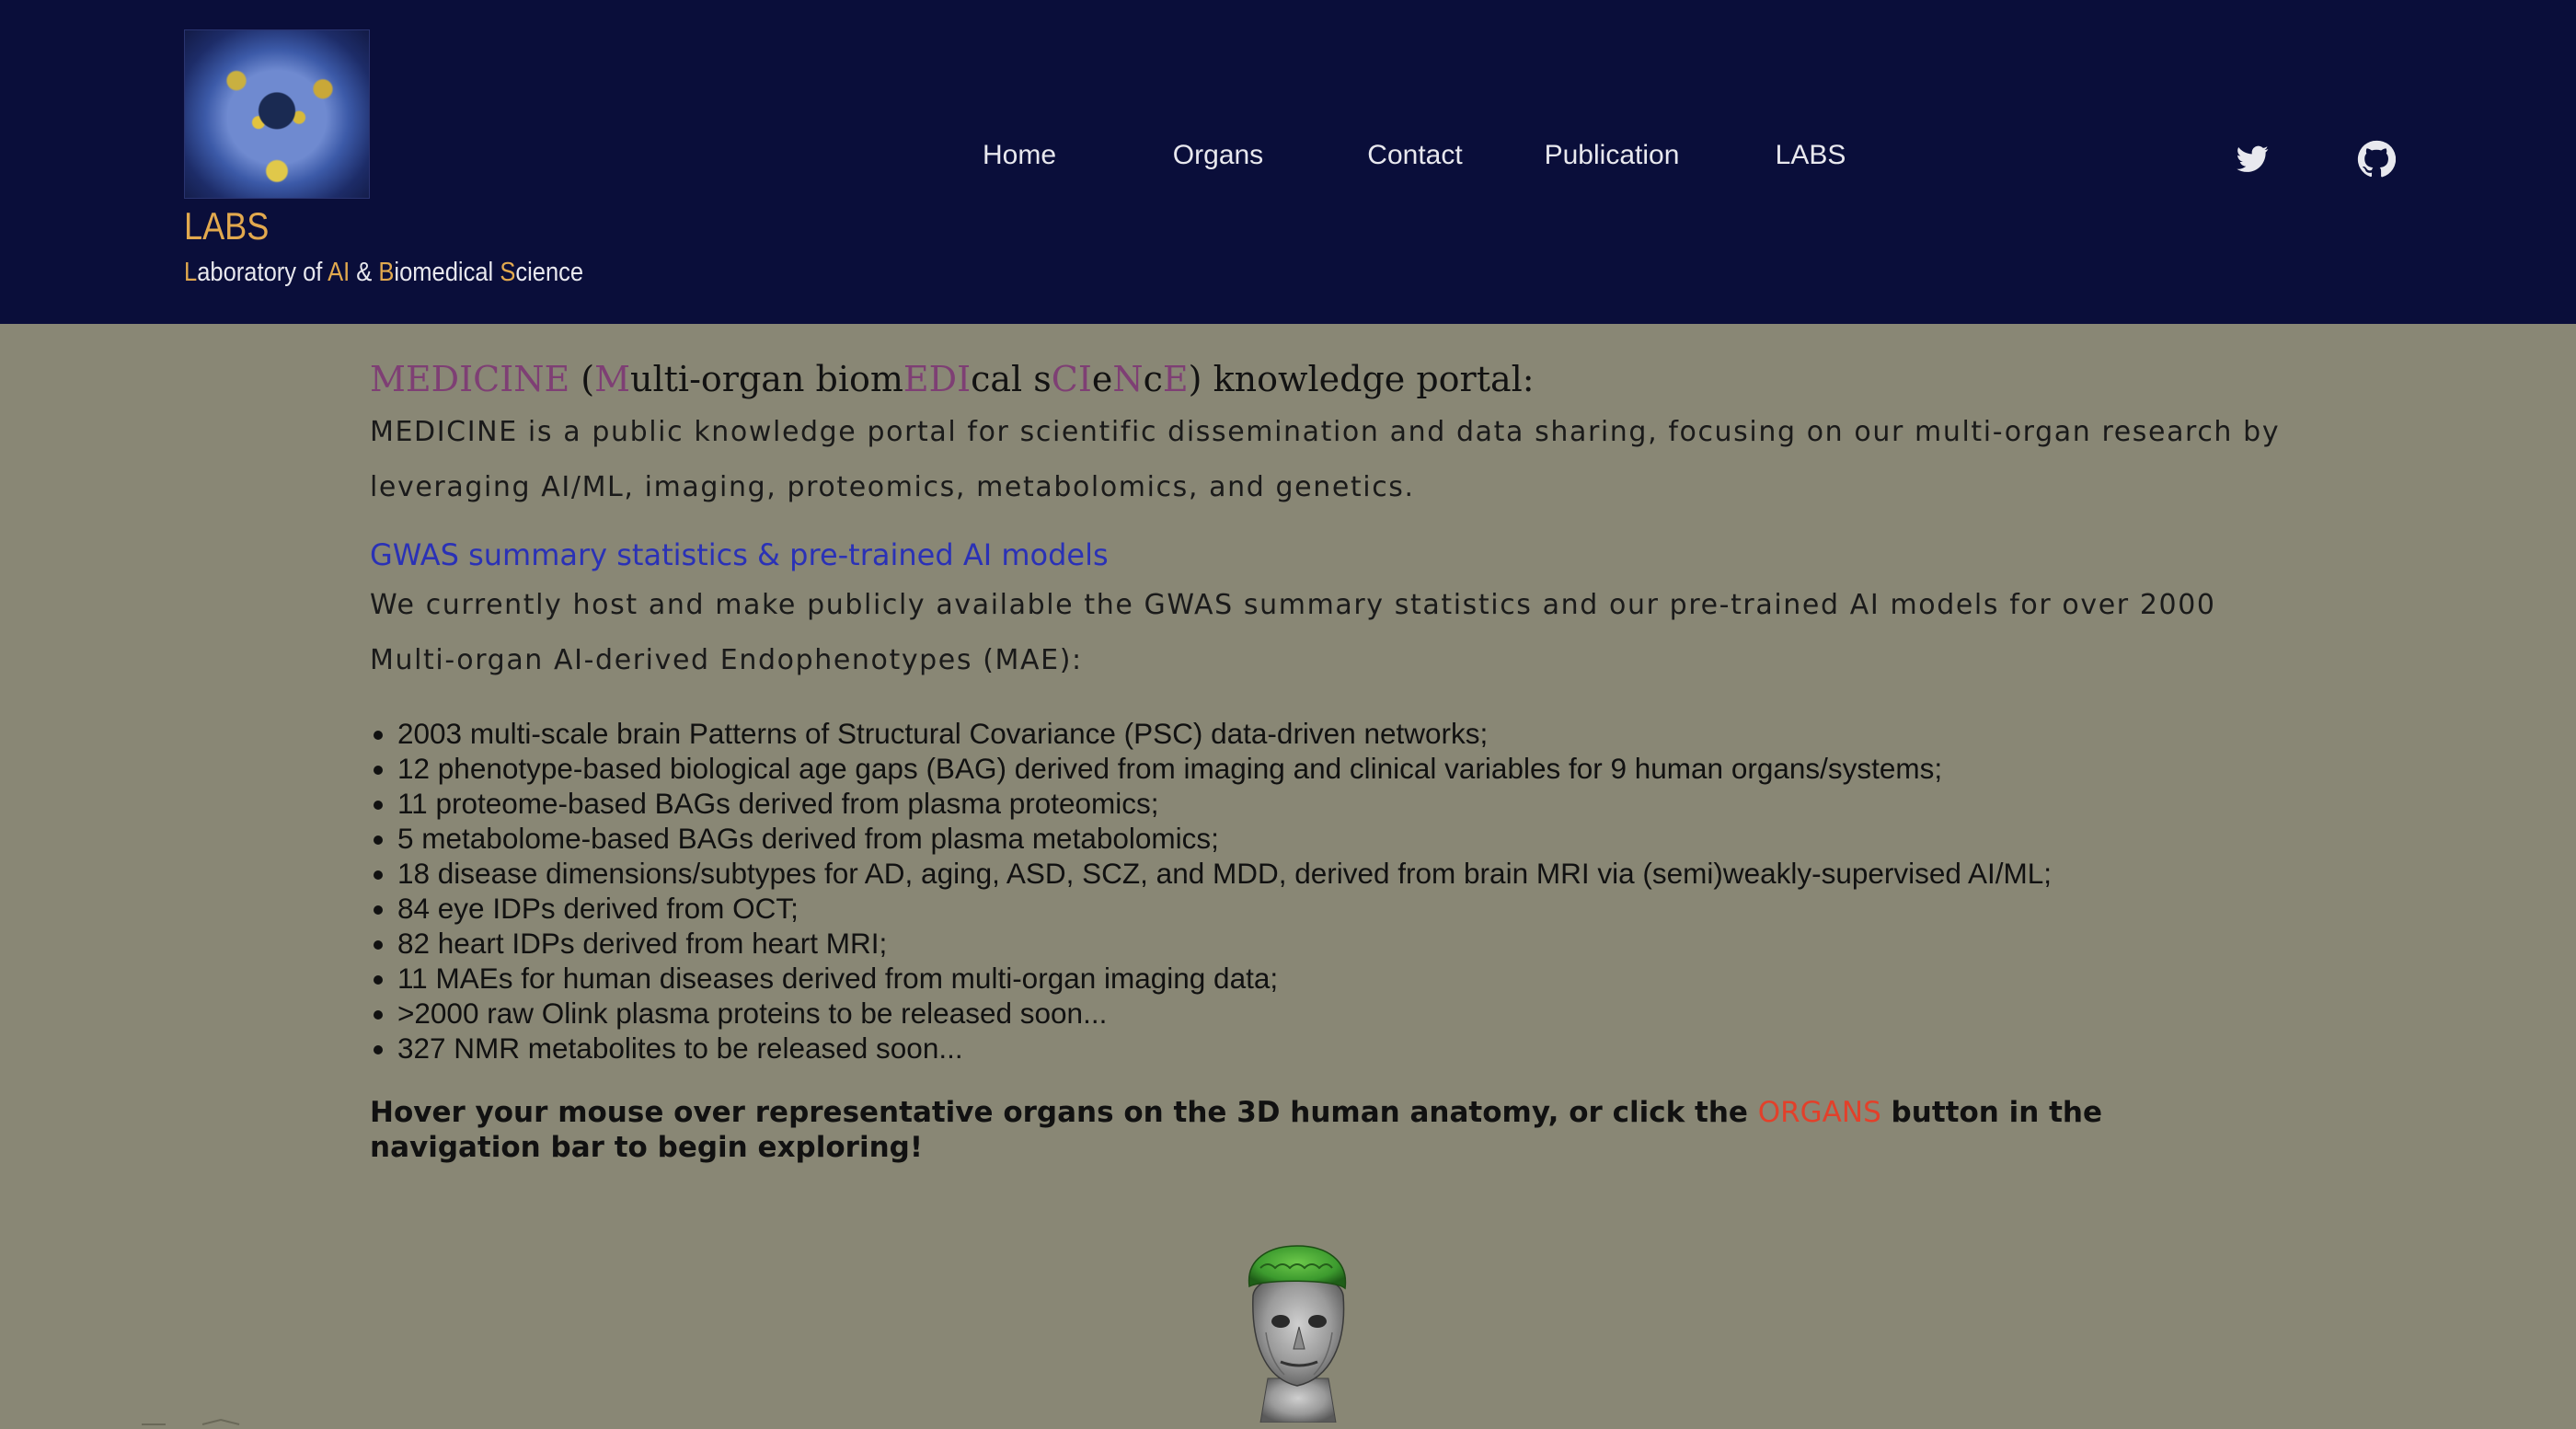  I want to click on logo-subtitle-initial: L, so click(191, 272).